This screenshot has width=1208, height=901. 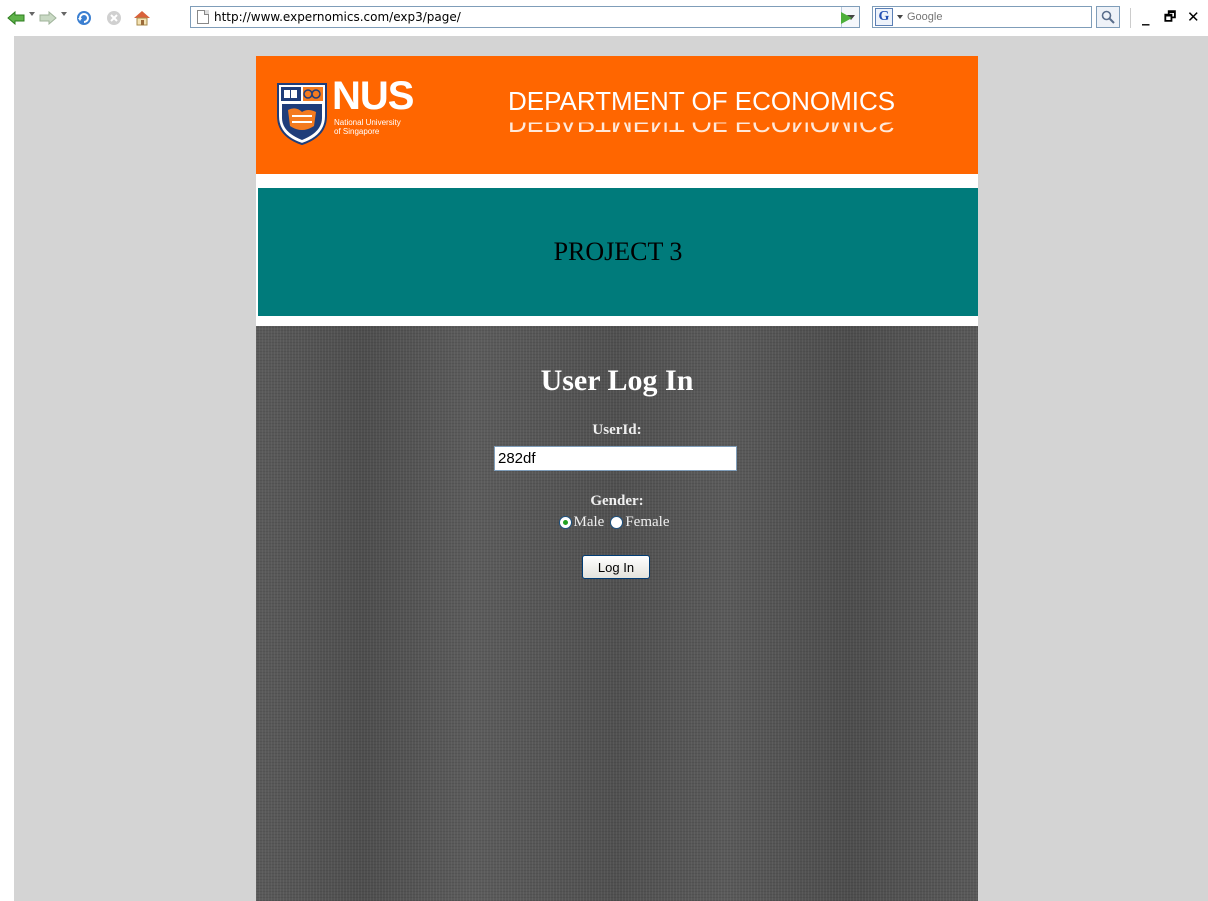 What do you see at coordinates (203, 17) in the screenshot?
I see `page-icon` at bounding box center [203, 17].